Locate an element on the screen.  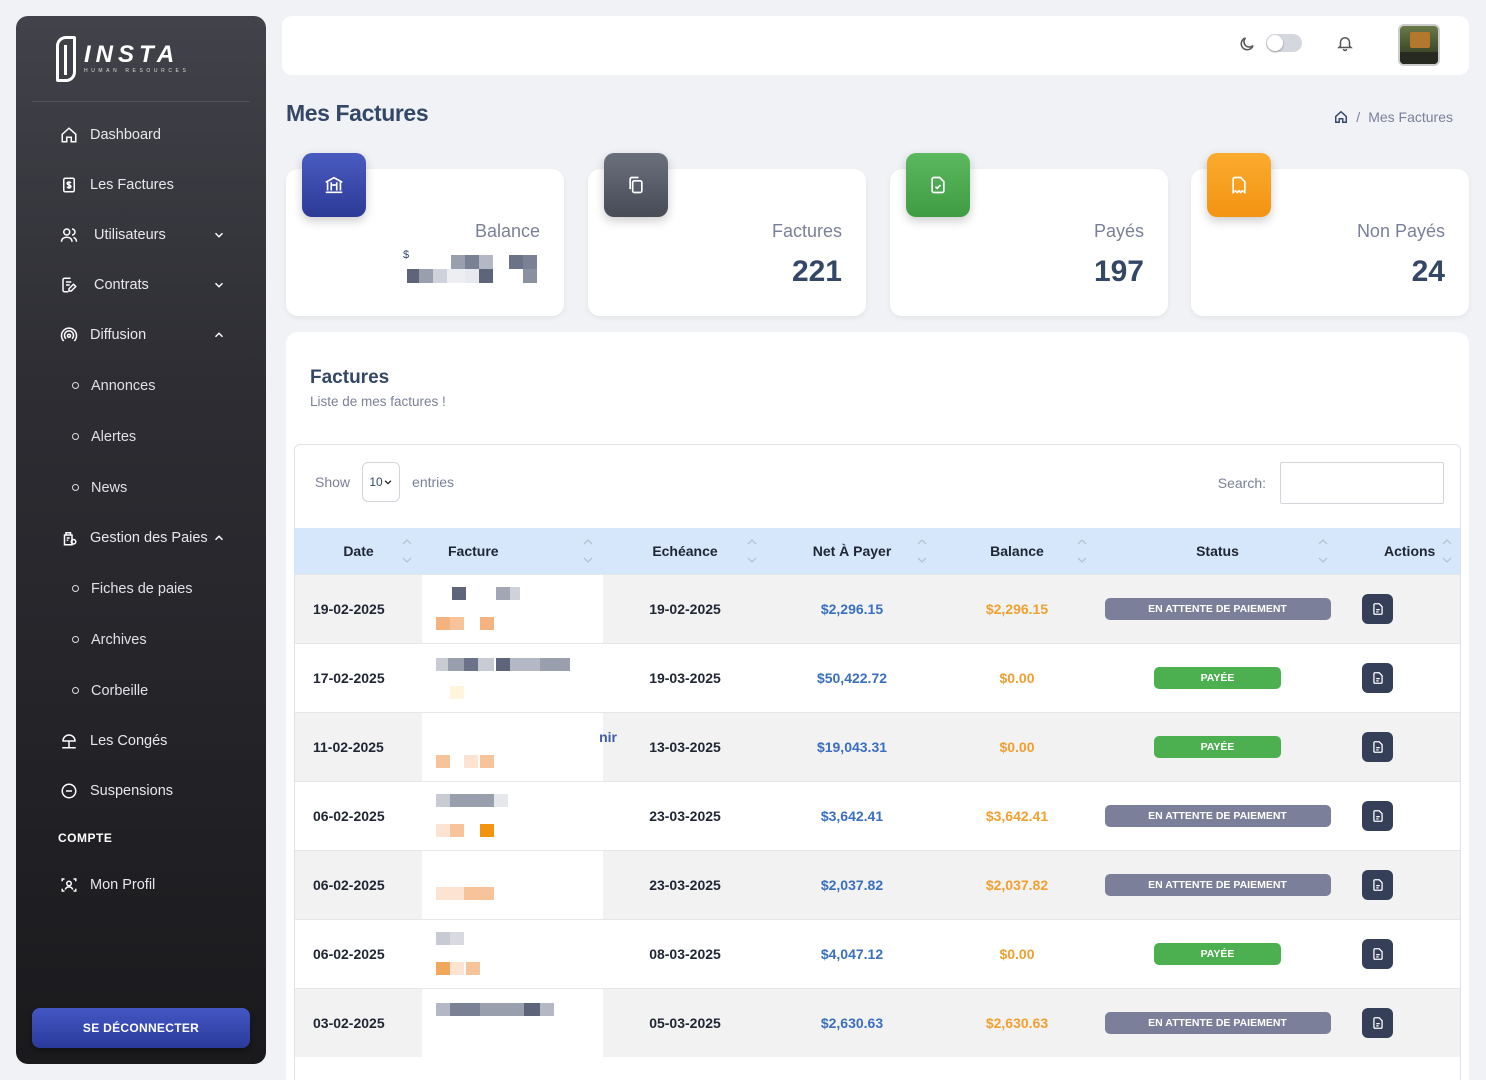
sidebar-subitem-corbeille: Corbeille is located at coordinates (141, 690).